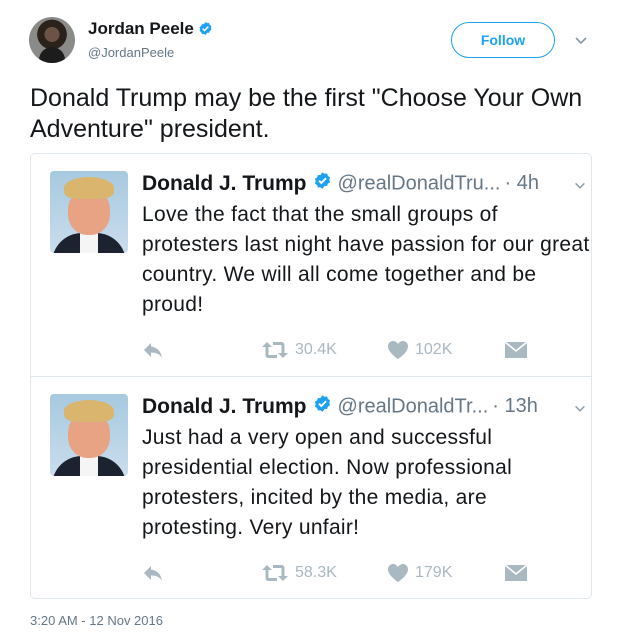 Image resolution: width=619 pixels, height=637 pixels. Describe the element at coordinates (316, 349) in the screenshot. I see `retweet-count: 30.4K` at that location.